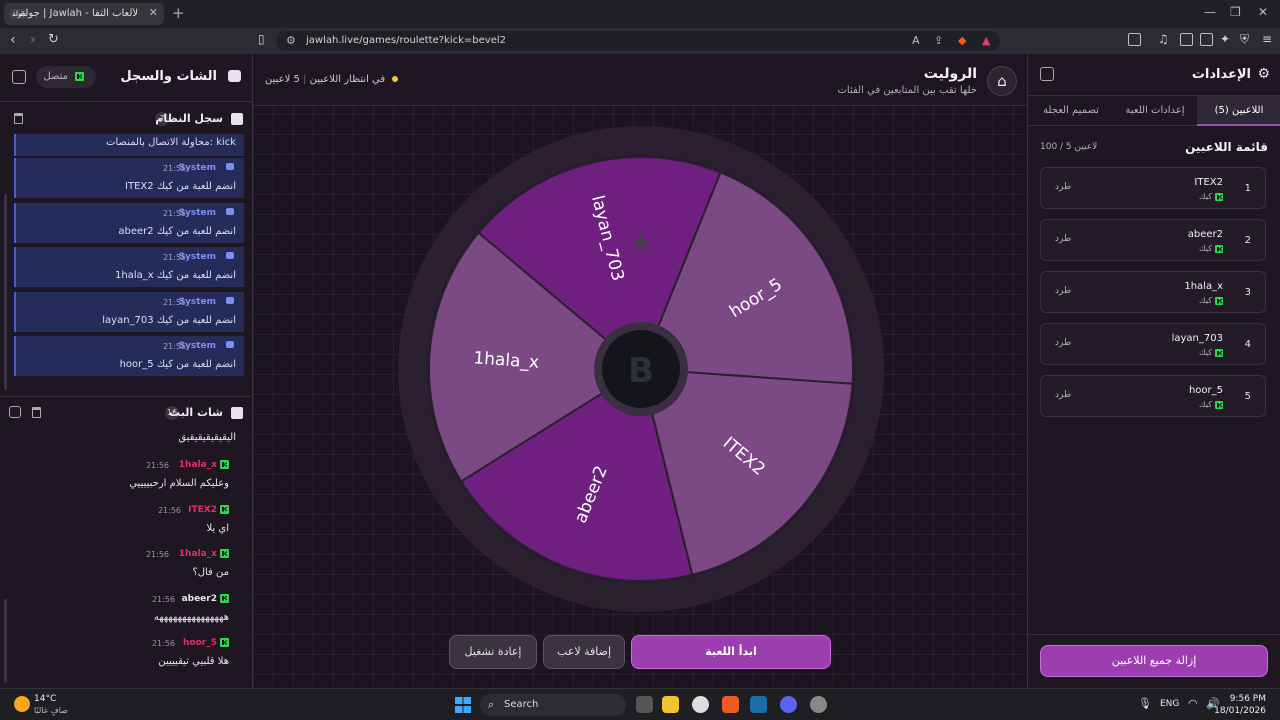 This screenshot has height=720, width=1280. Describe the element at coordinates (553, 705) in the screenshot. I see `taskbar-search: ⌕ Search` at that location.